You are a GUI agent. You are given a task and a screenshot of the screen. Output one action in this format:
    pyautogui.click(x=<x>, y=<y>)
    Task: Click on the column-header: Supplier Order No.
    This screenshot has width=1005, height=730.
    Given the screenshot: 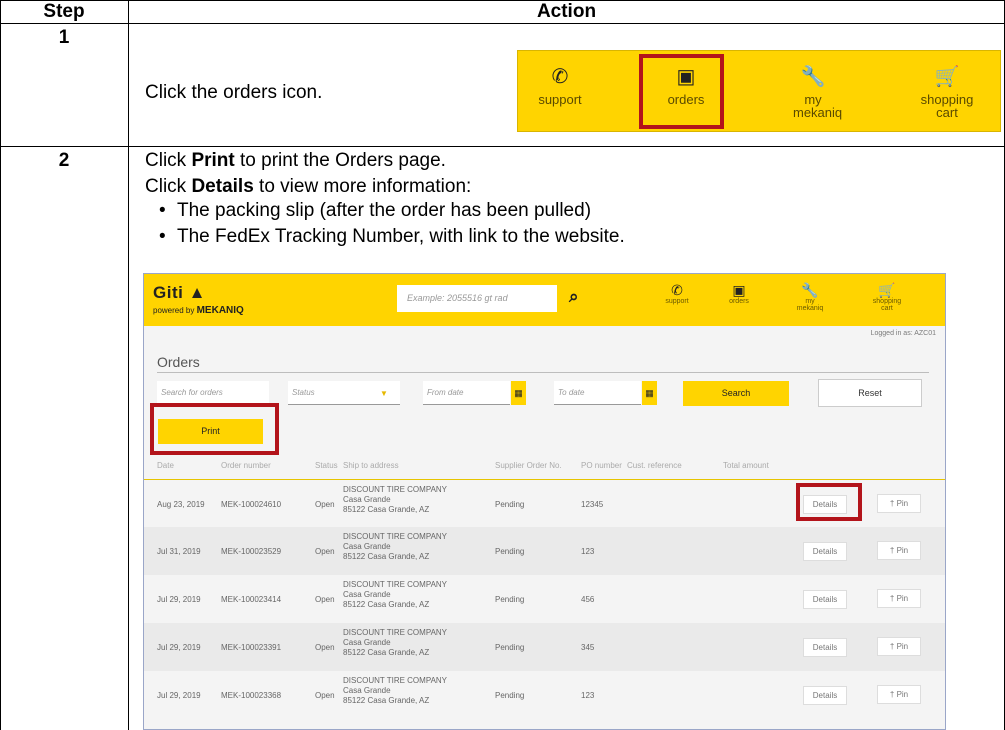 What is the action you would take?
    pyautogui.click(x=528, y=465)
    